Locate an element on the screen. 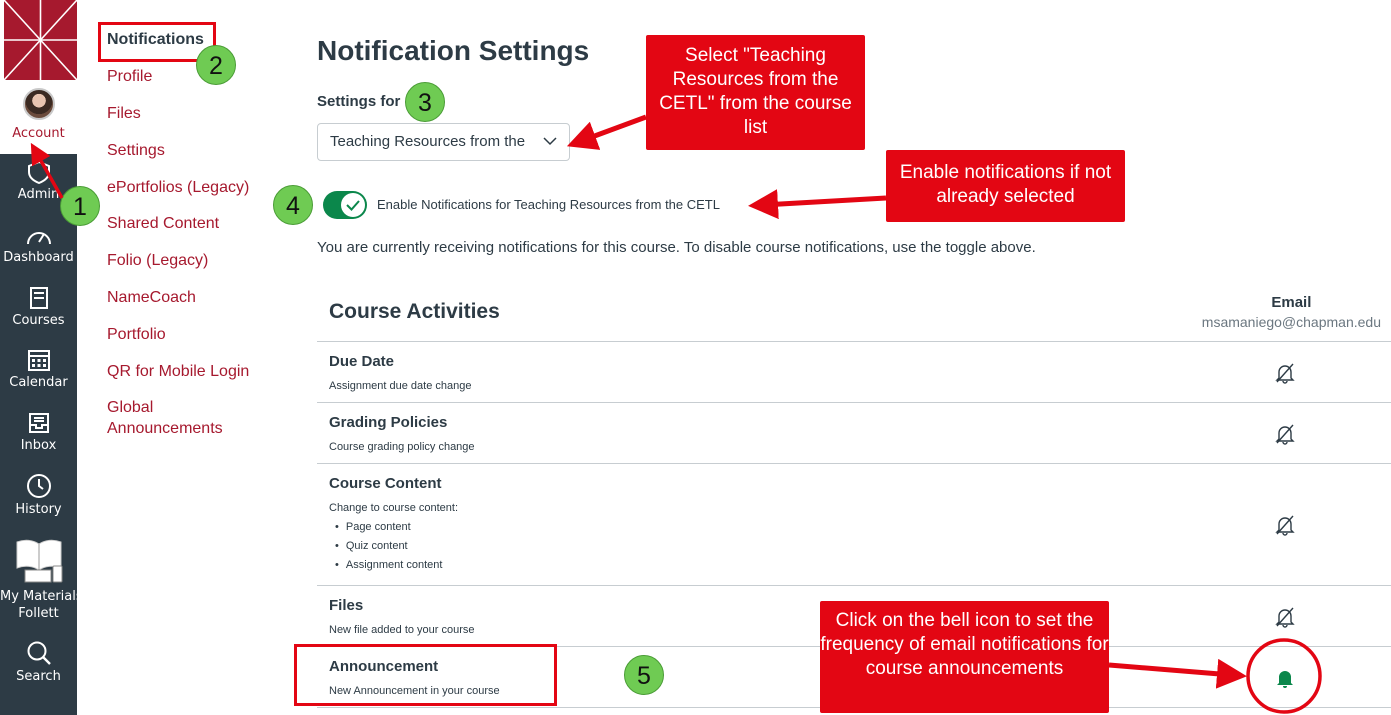  email-column-header: Email msamaniego@chapman.edu is located at coordinates (1291, 312).